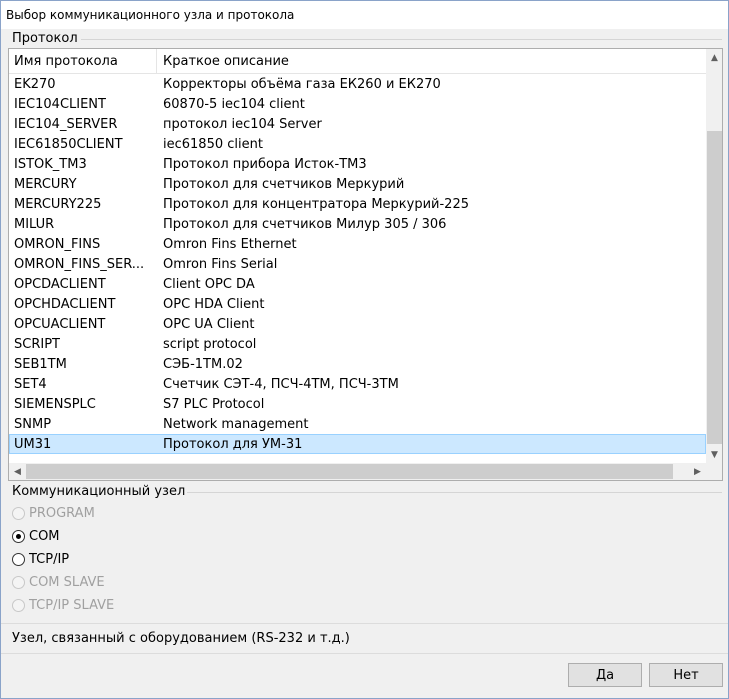 Image resolution: width=729 pixels, height=699 pixels. What do you see at coordinates (150, 15) in the screenshot?
I see `window-title: Выбор коммуникационного узла и протокола` at bounding box center [150, 15].